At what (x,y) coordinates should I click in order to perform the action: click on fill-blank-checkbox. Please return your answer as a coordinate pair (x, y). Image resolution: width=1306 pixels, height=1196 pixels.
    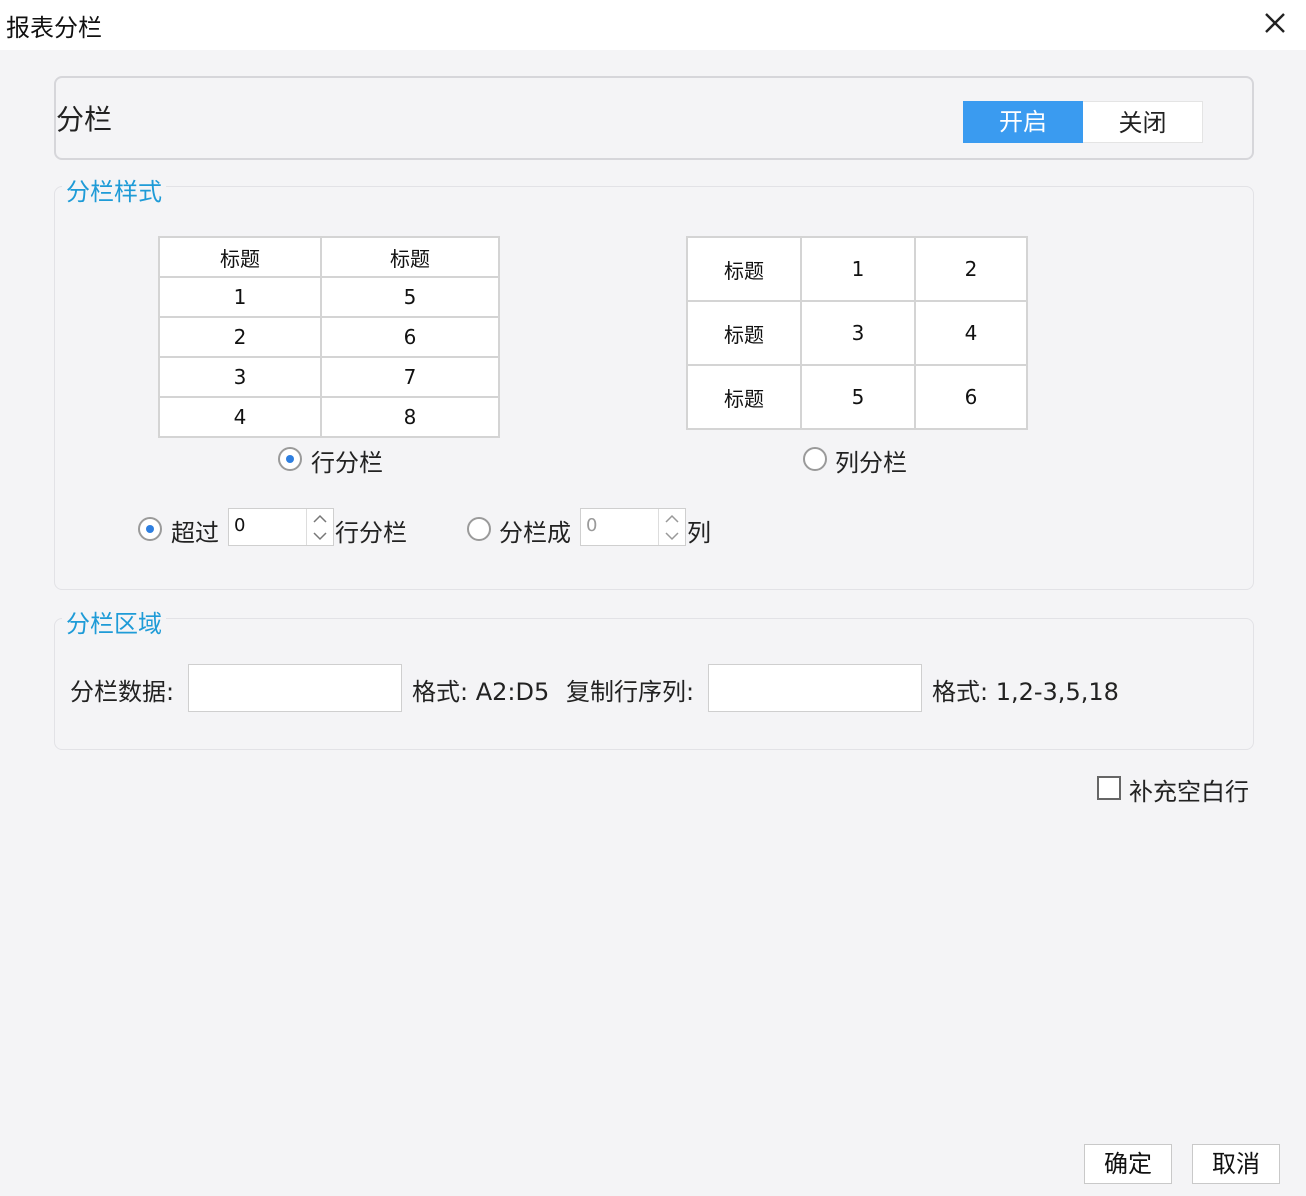
    Looking at the image, I should click on (1109, 788).